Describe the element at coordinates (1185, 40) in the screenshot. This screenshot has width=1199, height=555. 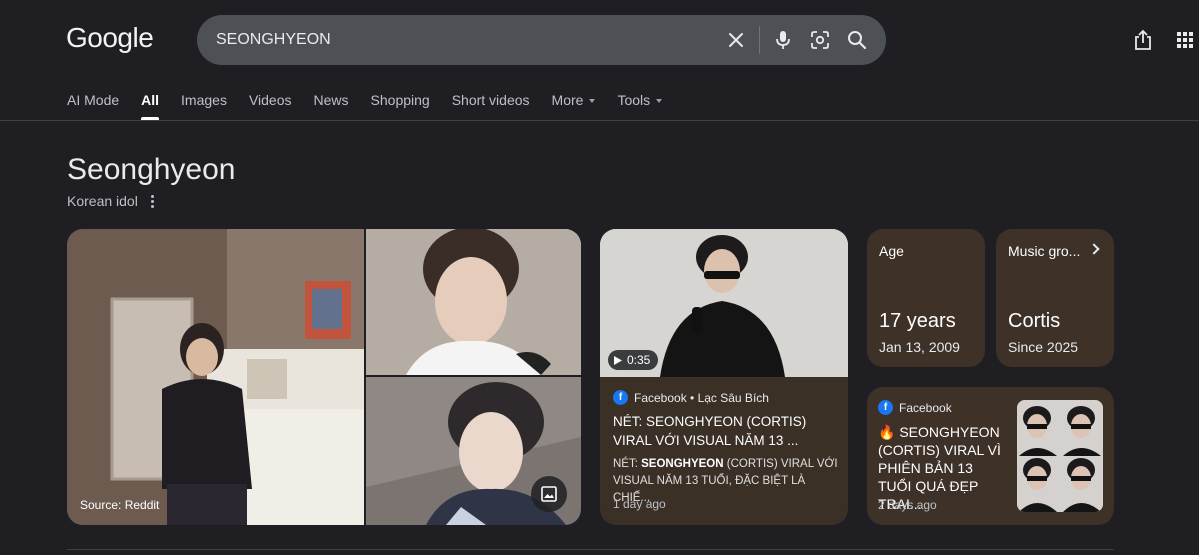
I see `apps-grid-icon` at that location.